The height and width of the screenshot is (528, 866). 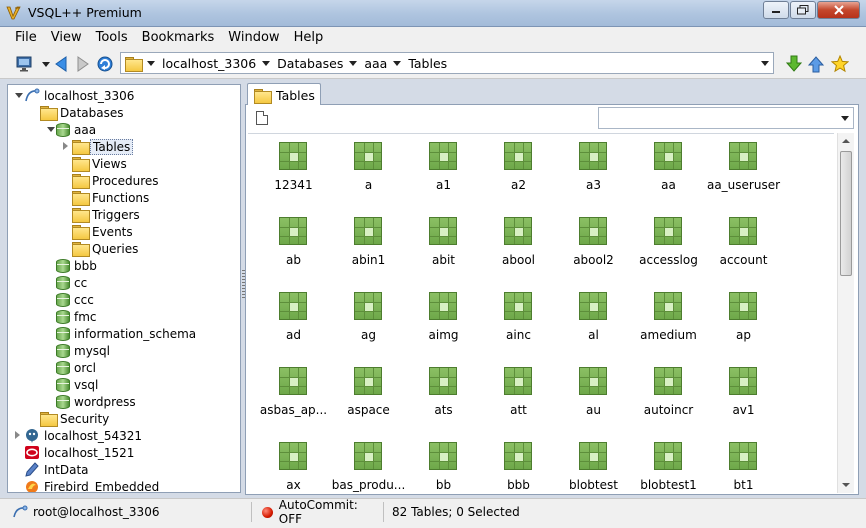 I want to click on table-tile: aa, so click(x=668, y=172).